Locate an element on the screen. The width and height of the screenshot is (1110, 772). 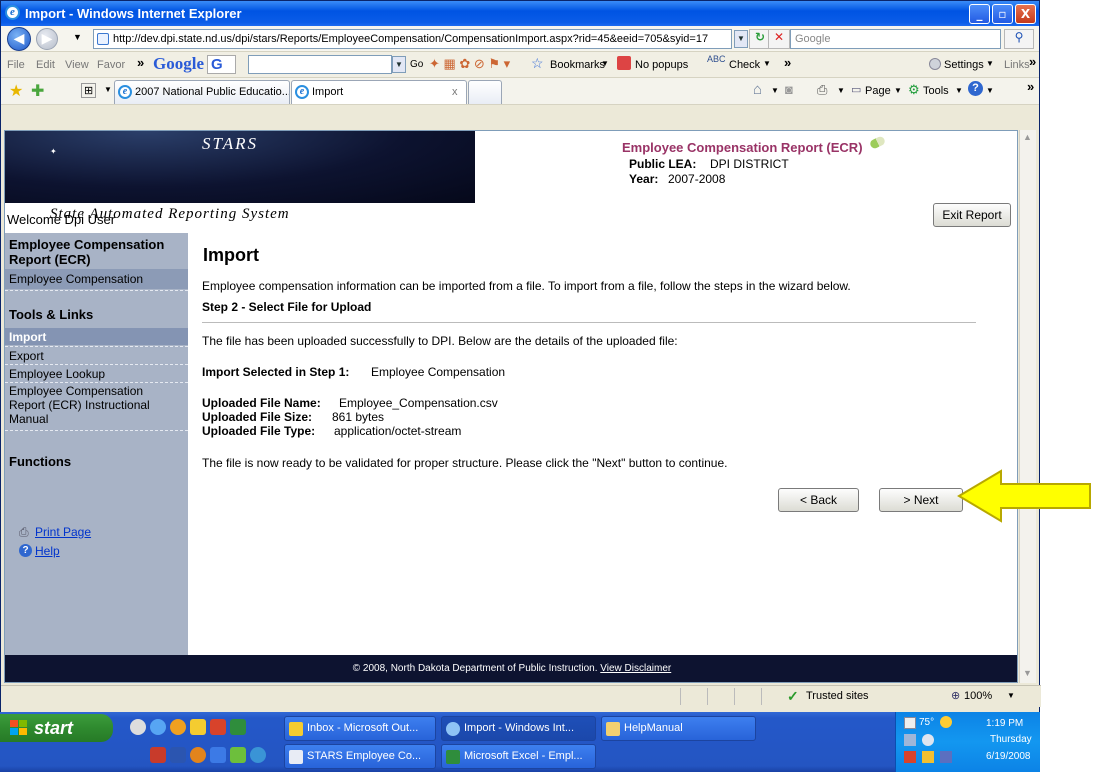
tray-weather-icon is located at coordinates (910, 723).